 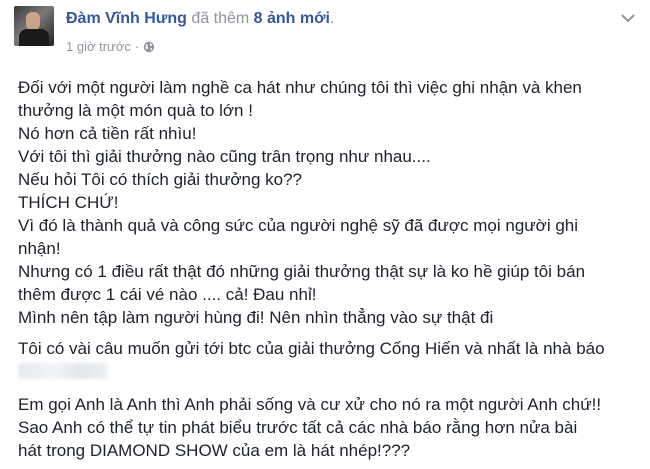 What do you see at coordinates (126, 18) in the screenshot?
I see `author-name-link: Đàm Vĩnh Hưng` at bounding box center [126, 18].